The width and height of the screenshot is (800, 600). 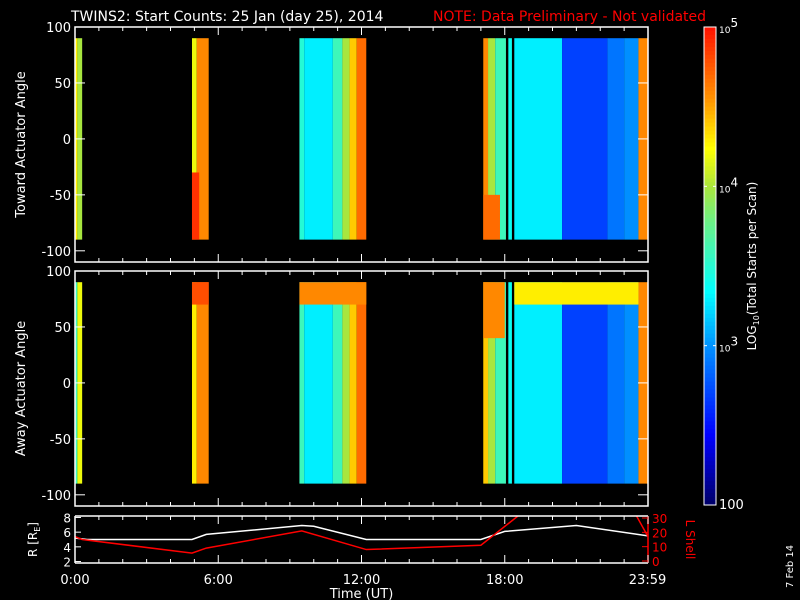 I want to click on colorbar-tick-label: 100, so click(x=731, y=505).